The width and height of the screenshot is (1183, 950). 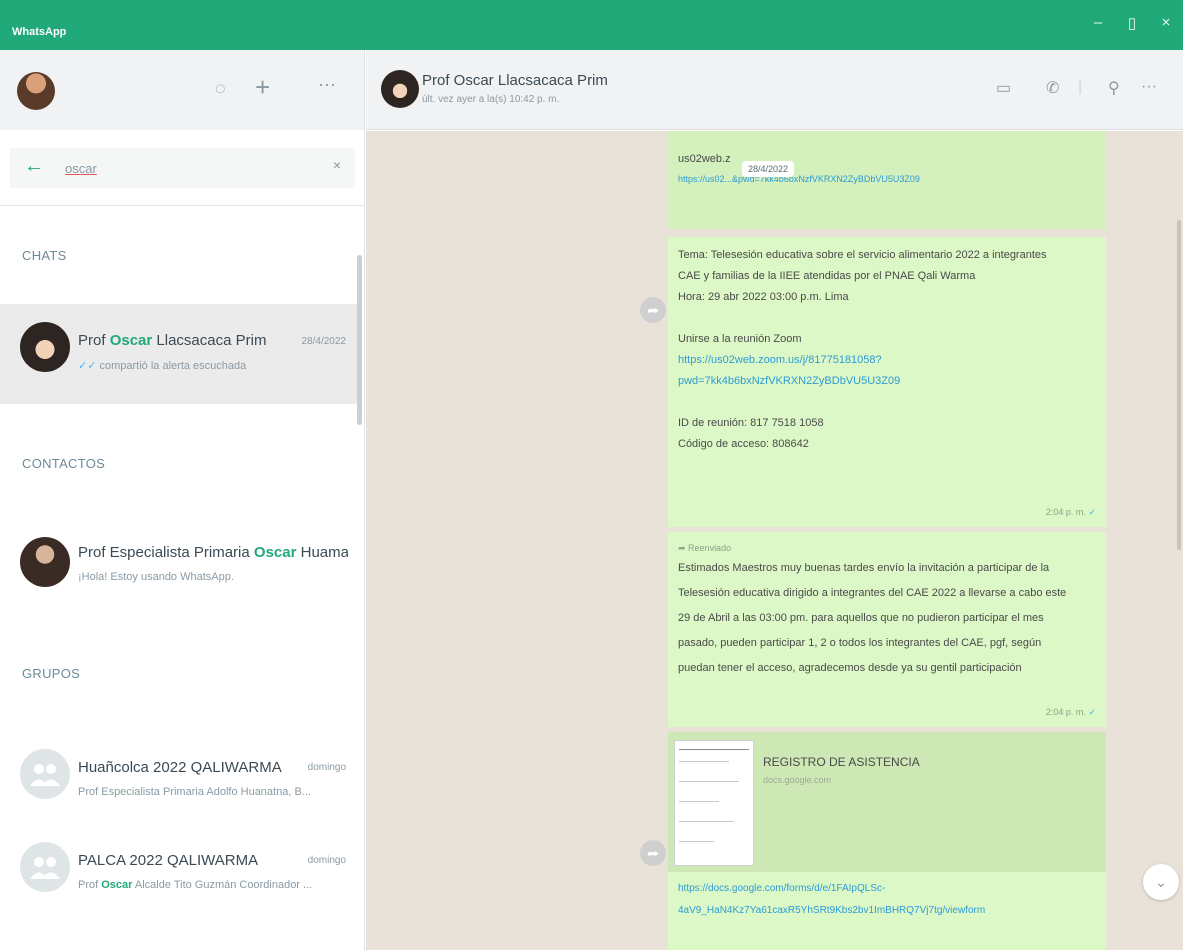 I want to click on video-call-icon: ▭, so click(x=1003, y=88).